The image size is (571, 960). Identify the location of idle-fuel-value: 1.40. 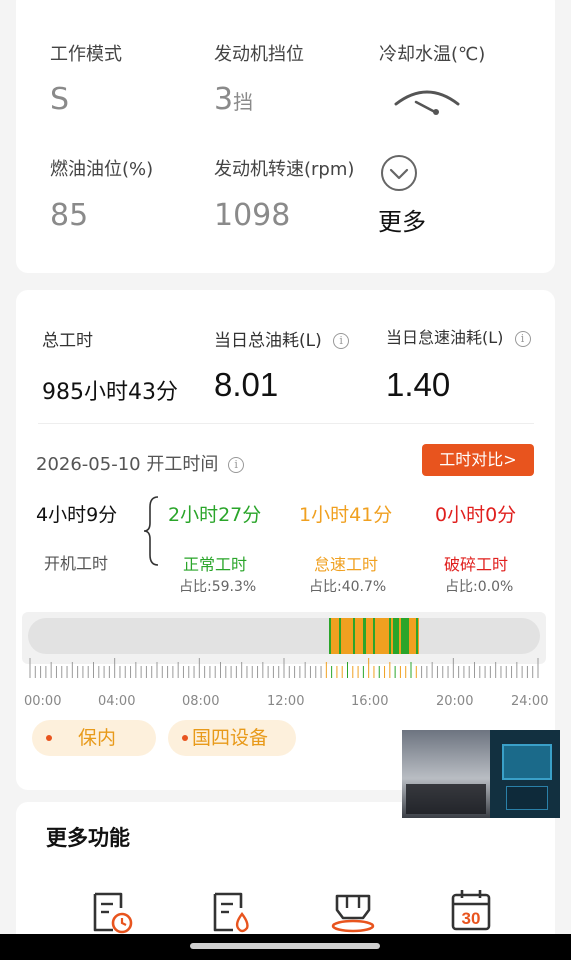
(418, 384).